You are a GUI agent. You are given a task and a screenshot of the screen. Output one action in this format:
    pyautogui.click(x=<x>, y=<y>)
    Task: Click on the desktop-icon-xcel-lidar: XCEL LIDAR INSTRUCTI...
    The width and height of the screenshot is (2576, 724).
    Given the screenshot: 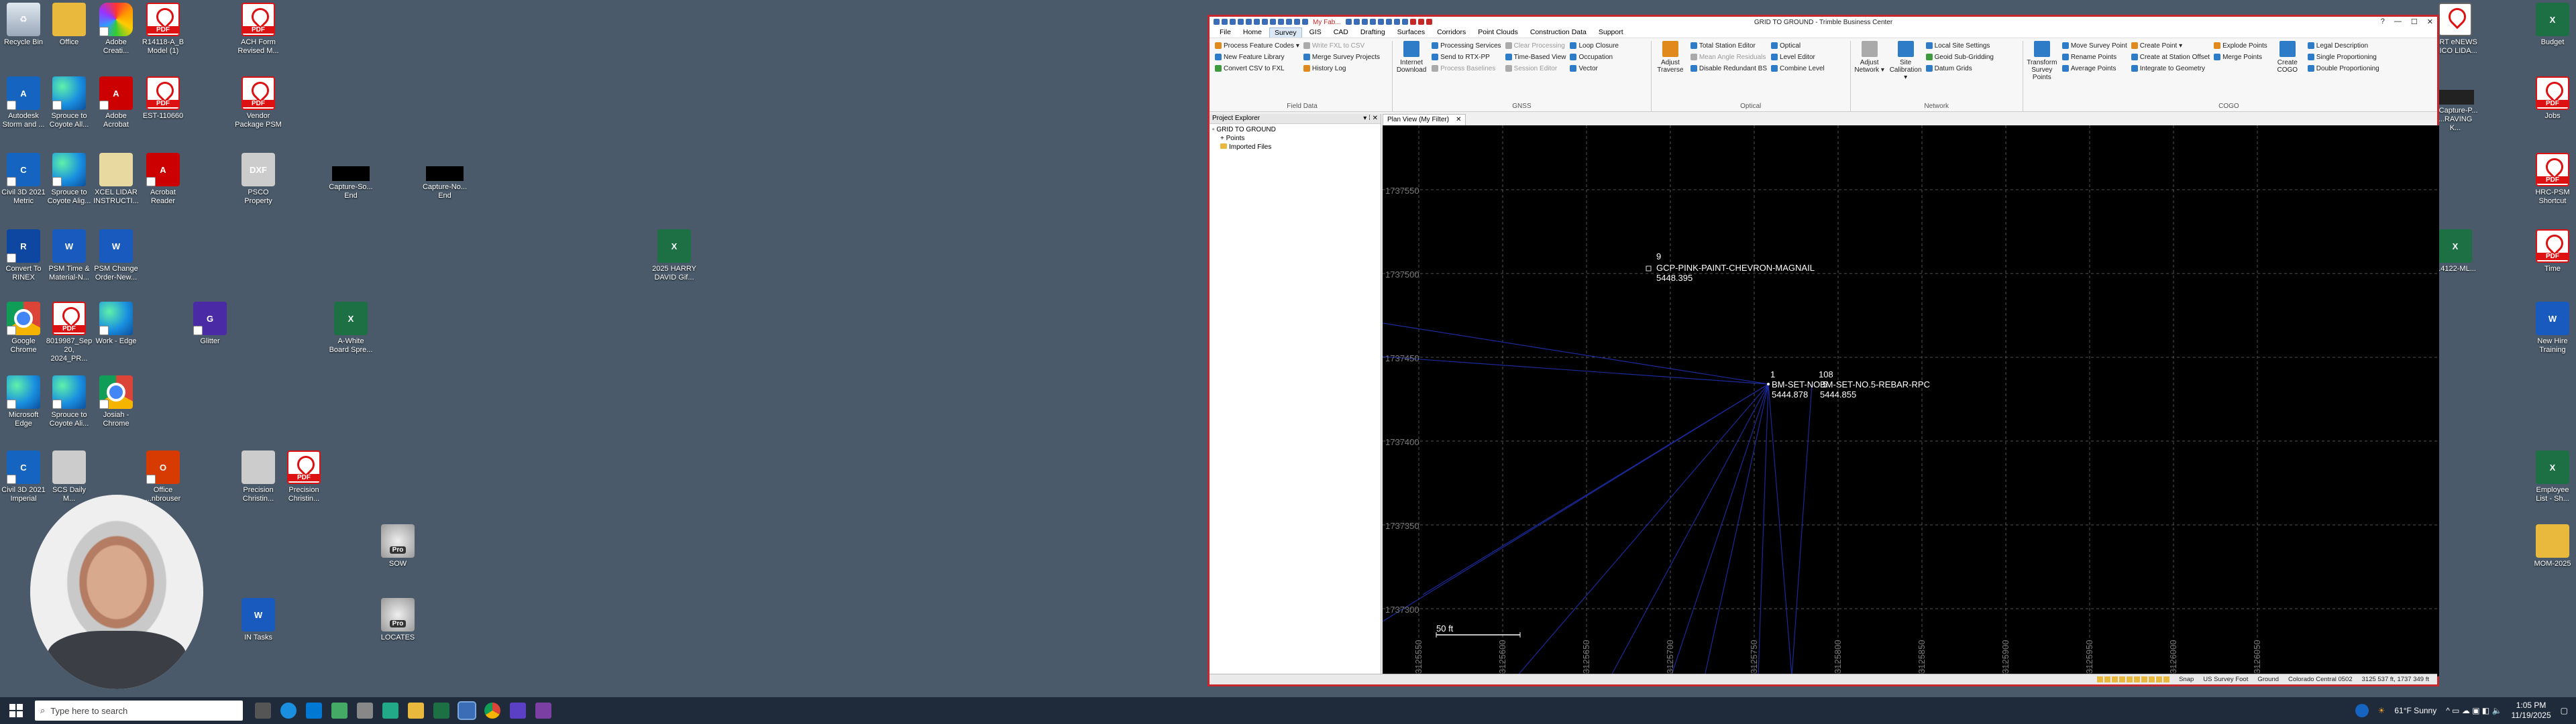 What is the action you would take?
    pyautogui.click(x=116, y=180)
    